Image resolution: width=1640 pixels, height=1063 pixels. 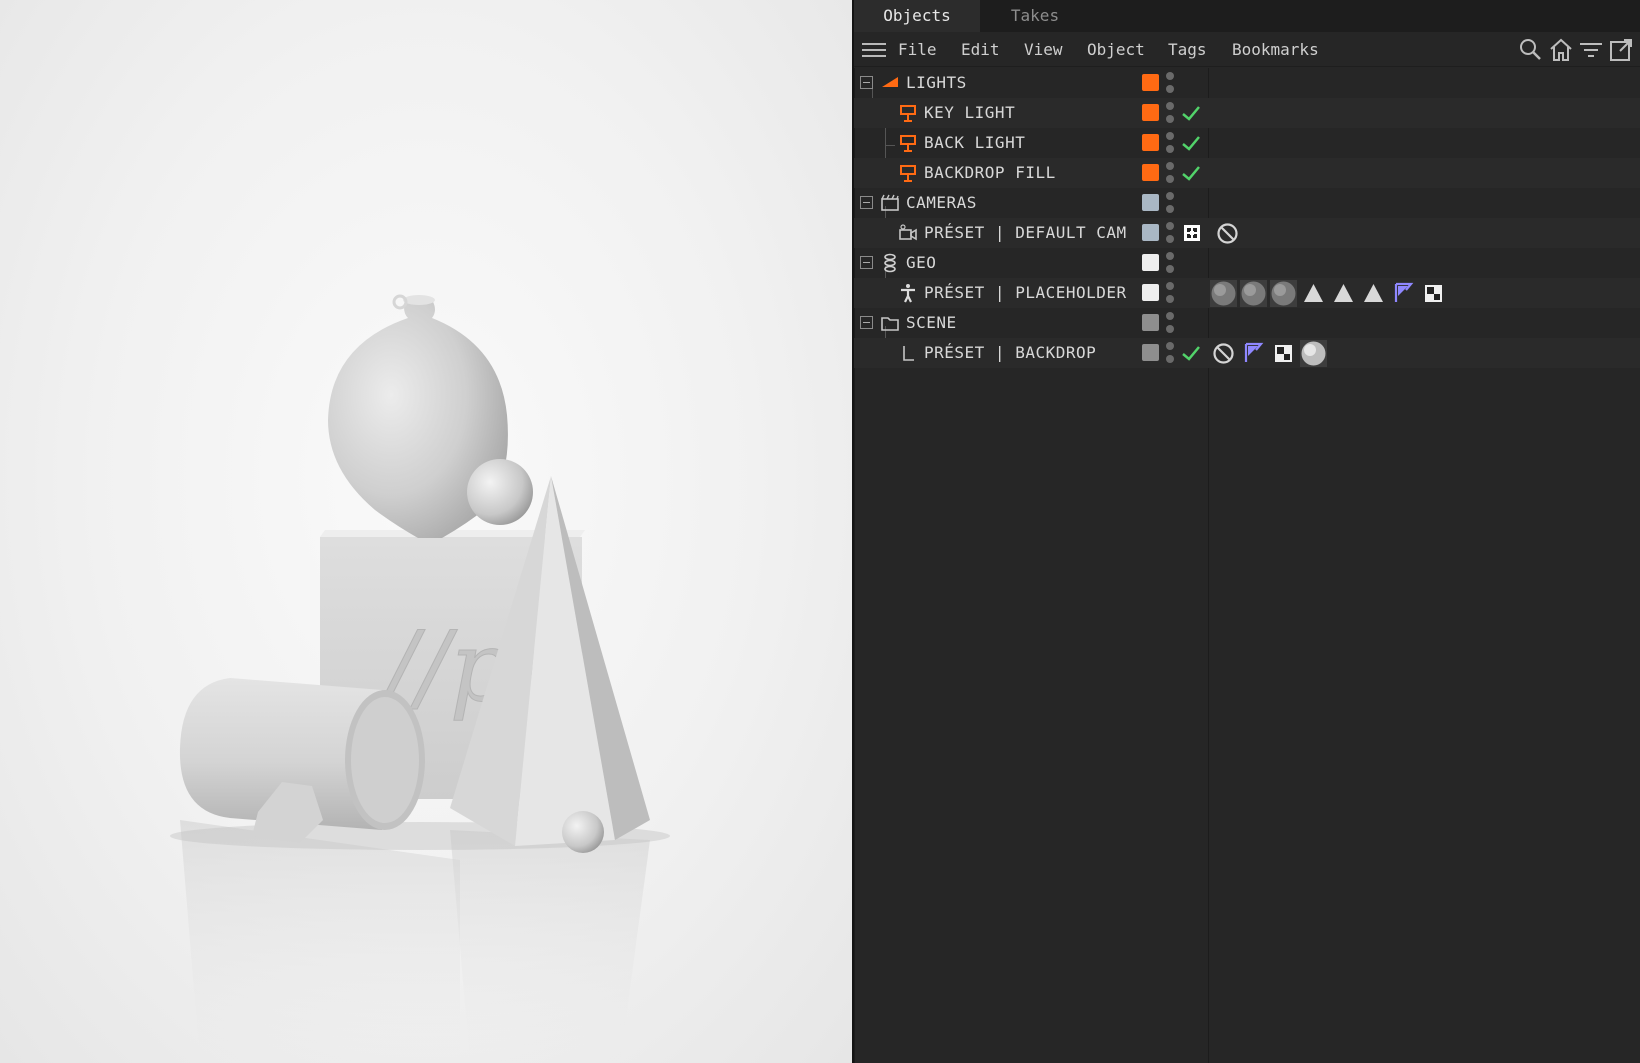 I want to click on object-name: BACKDROP FILL, so click(x=990, y=172).